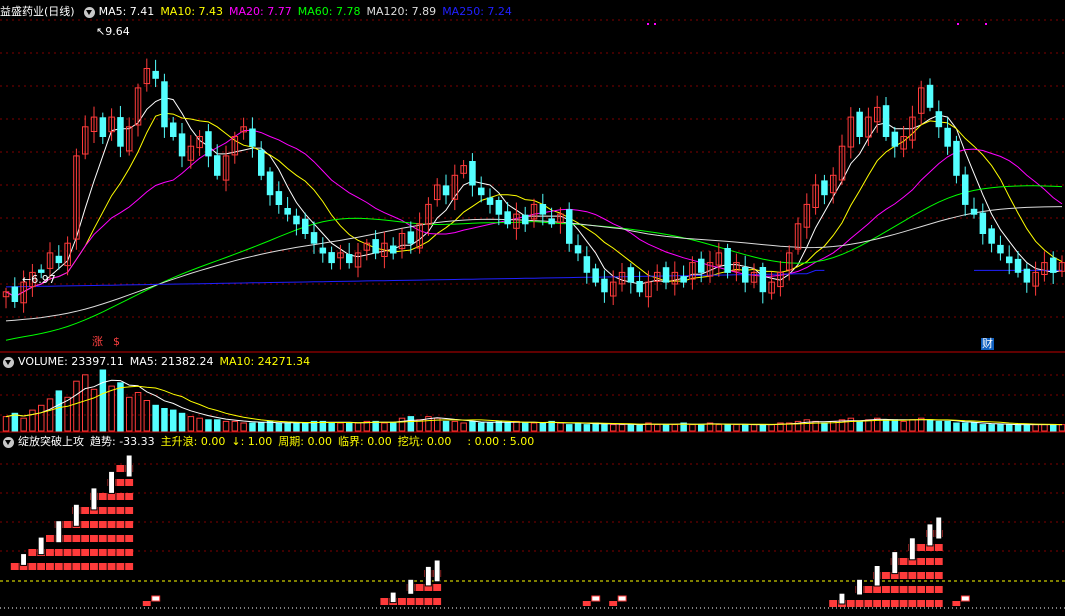 This screenshot has width=1065, height=616. Describe the element at coordinates (192, 11) in the screenshot. I see `ma10-label: MA10: 7.43` at that location.